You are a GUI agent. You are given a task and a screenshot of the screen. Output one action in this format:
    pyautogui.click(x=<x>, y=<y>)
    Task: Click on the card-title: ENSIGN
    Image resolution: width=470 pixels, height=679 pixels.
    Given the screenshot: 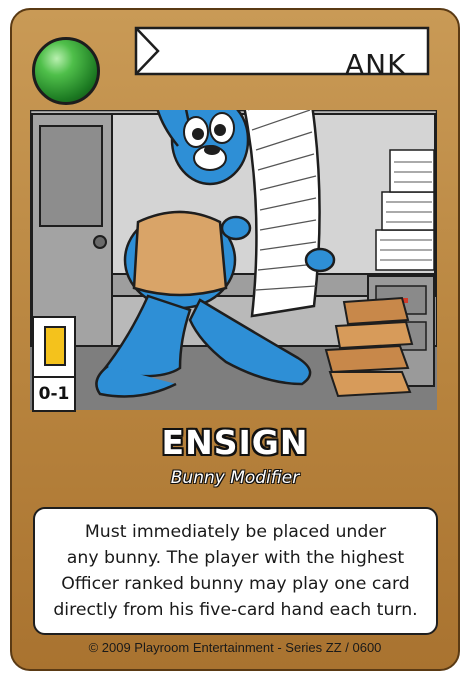 What is the action you would take?
    pyautogui.click(x=235, y=442)
    